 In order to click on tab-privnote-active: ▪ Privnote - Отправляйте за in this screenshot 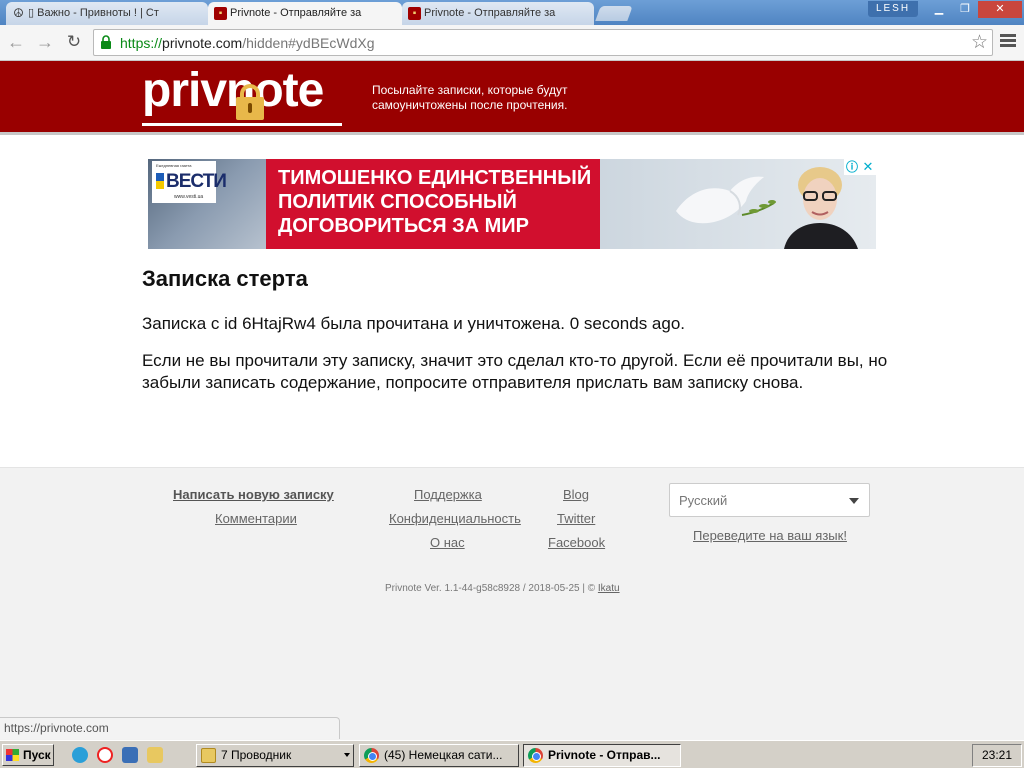, I will do `click(305, 13)`.